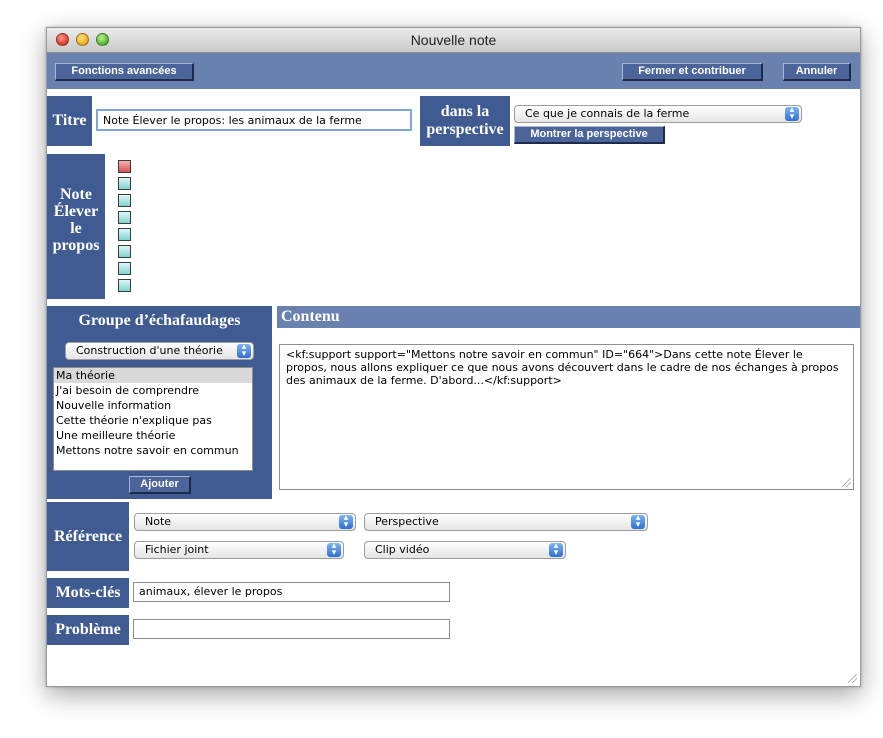 The height and width of the screenshot is (738, 883). What do you see at coordinates (159, 320) in the screenshot?
I see `scaffold-header: Groupe d’échafaudages` at bounding box center [159, 320].